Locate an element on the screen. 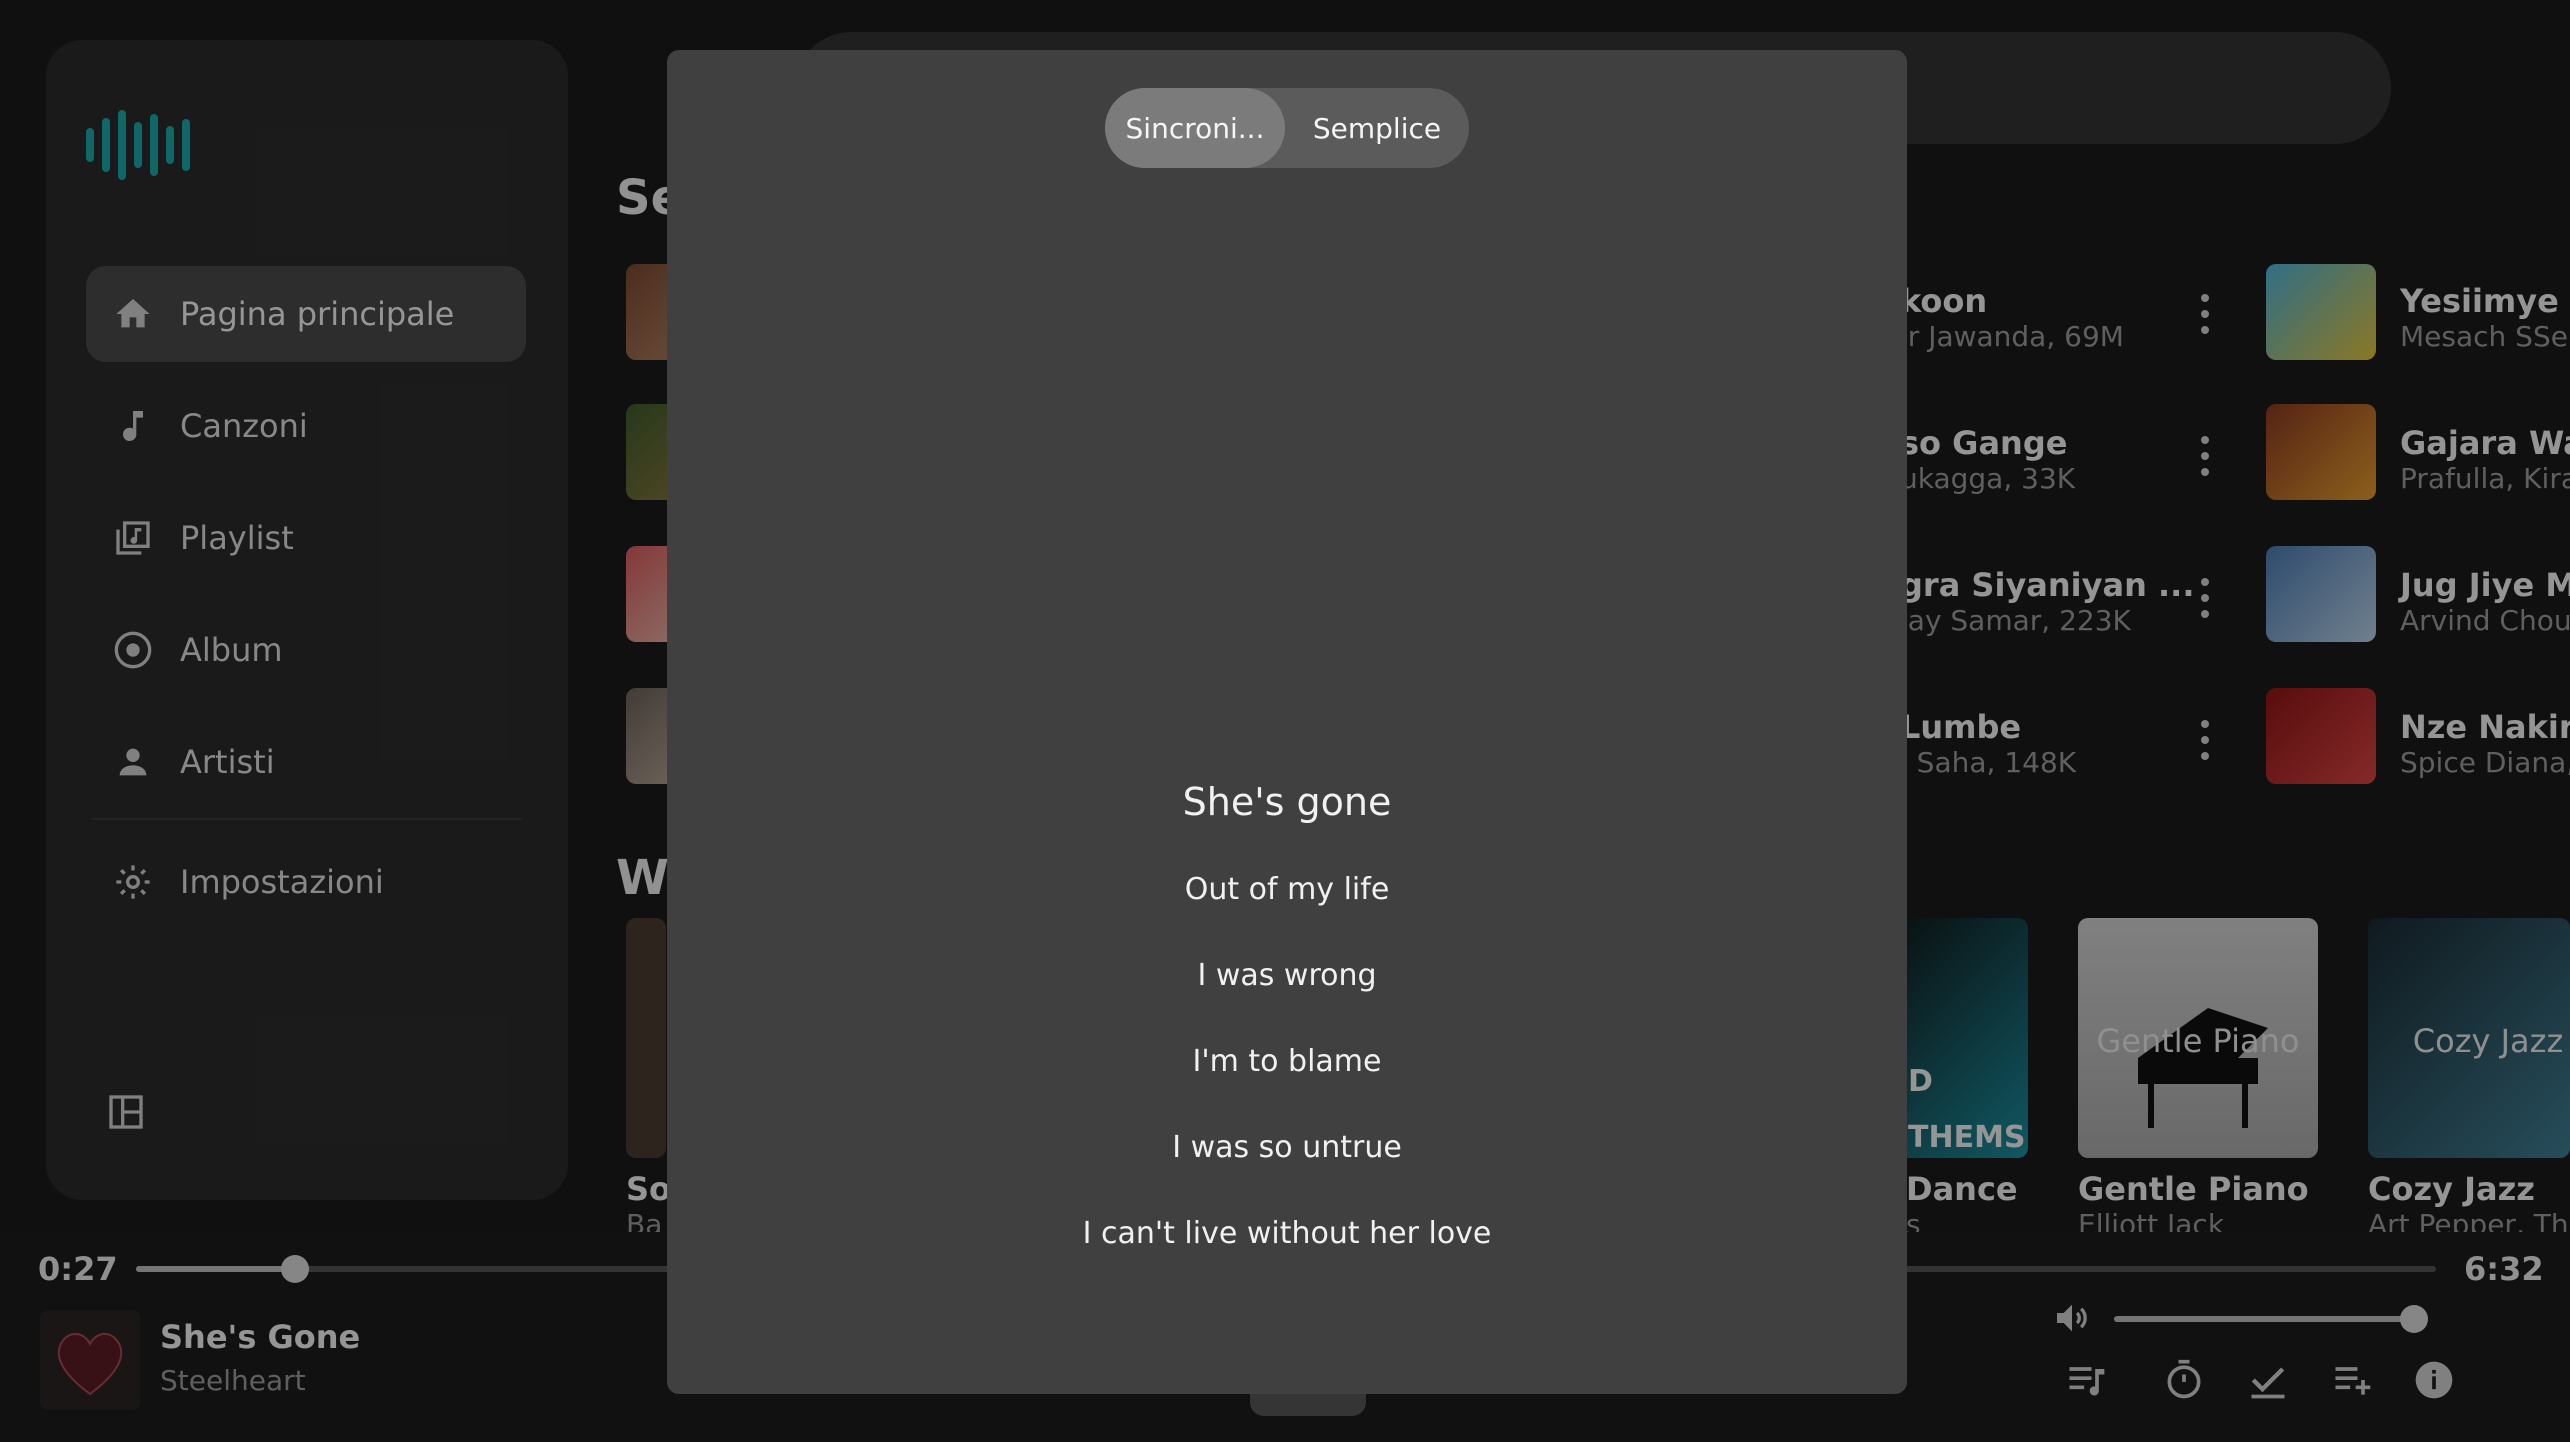 The image size is (2570, 1442). lyric-line: I was wrong is located at coordinates (1287, 975).